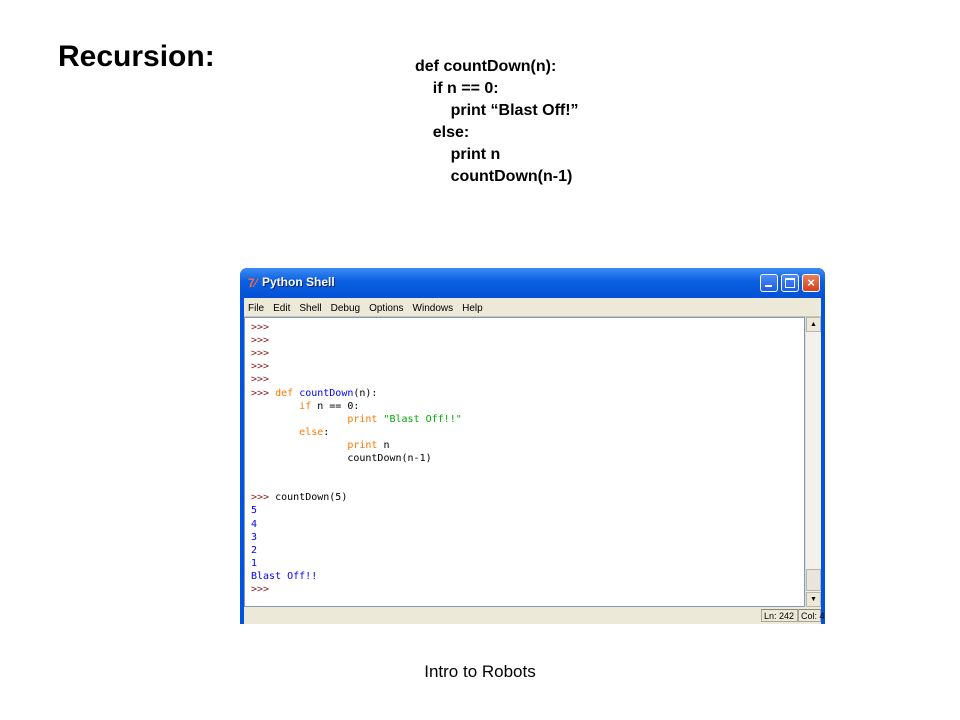 The height and width of the screenshot is (720, 960). I want to click on shell-token: n == 0:, so click(335, 406).